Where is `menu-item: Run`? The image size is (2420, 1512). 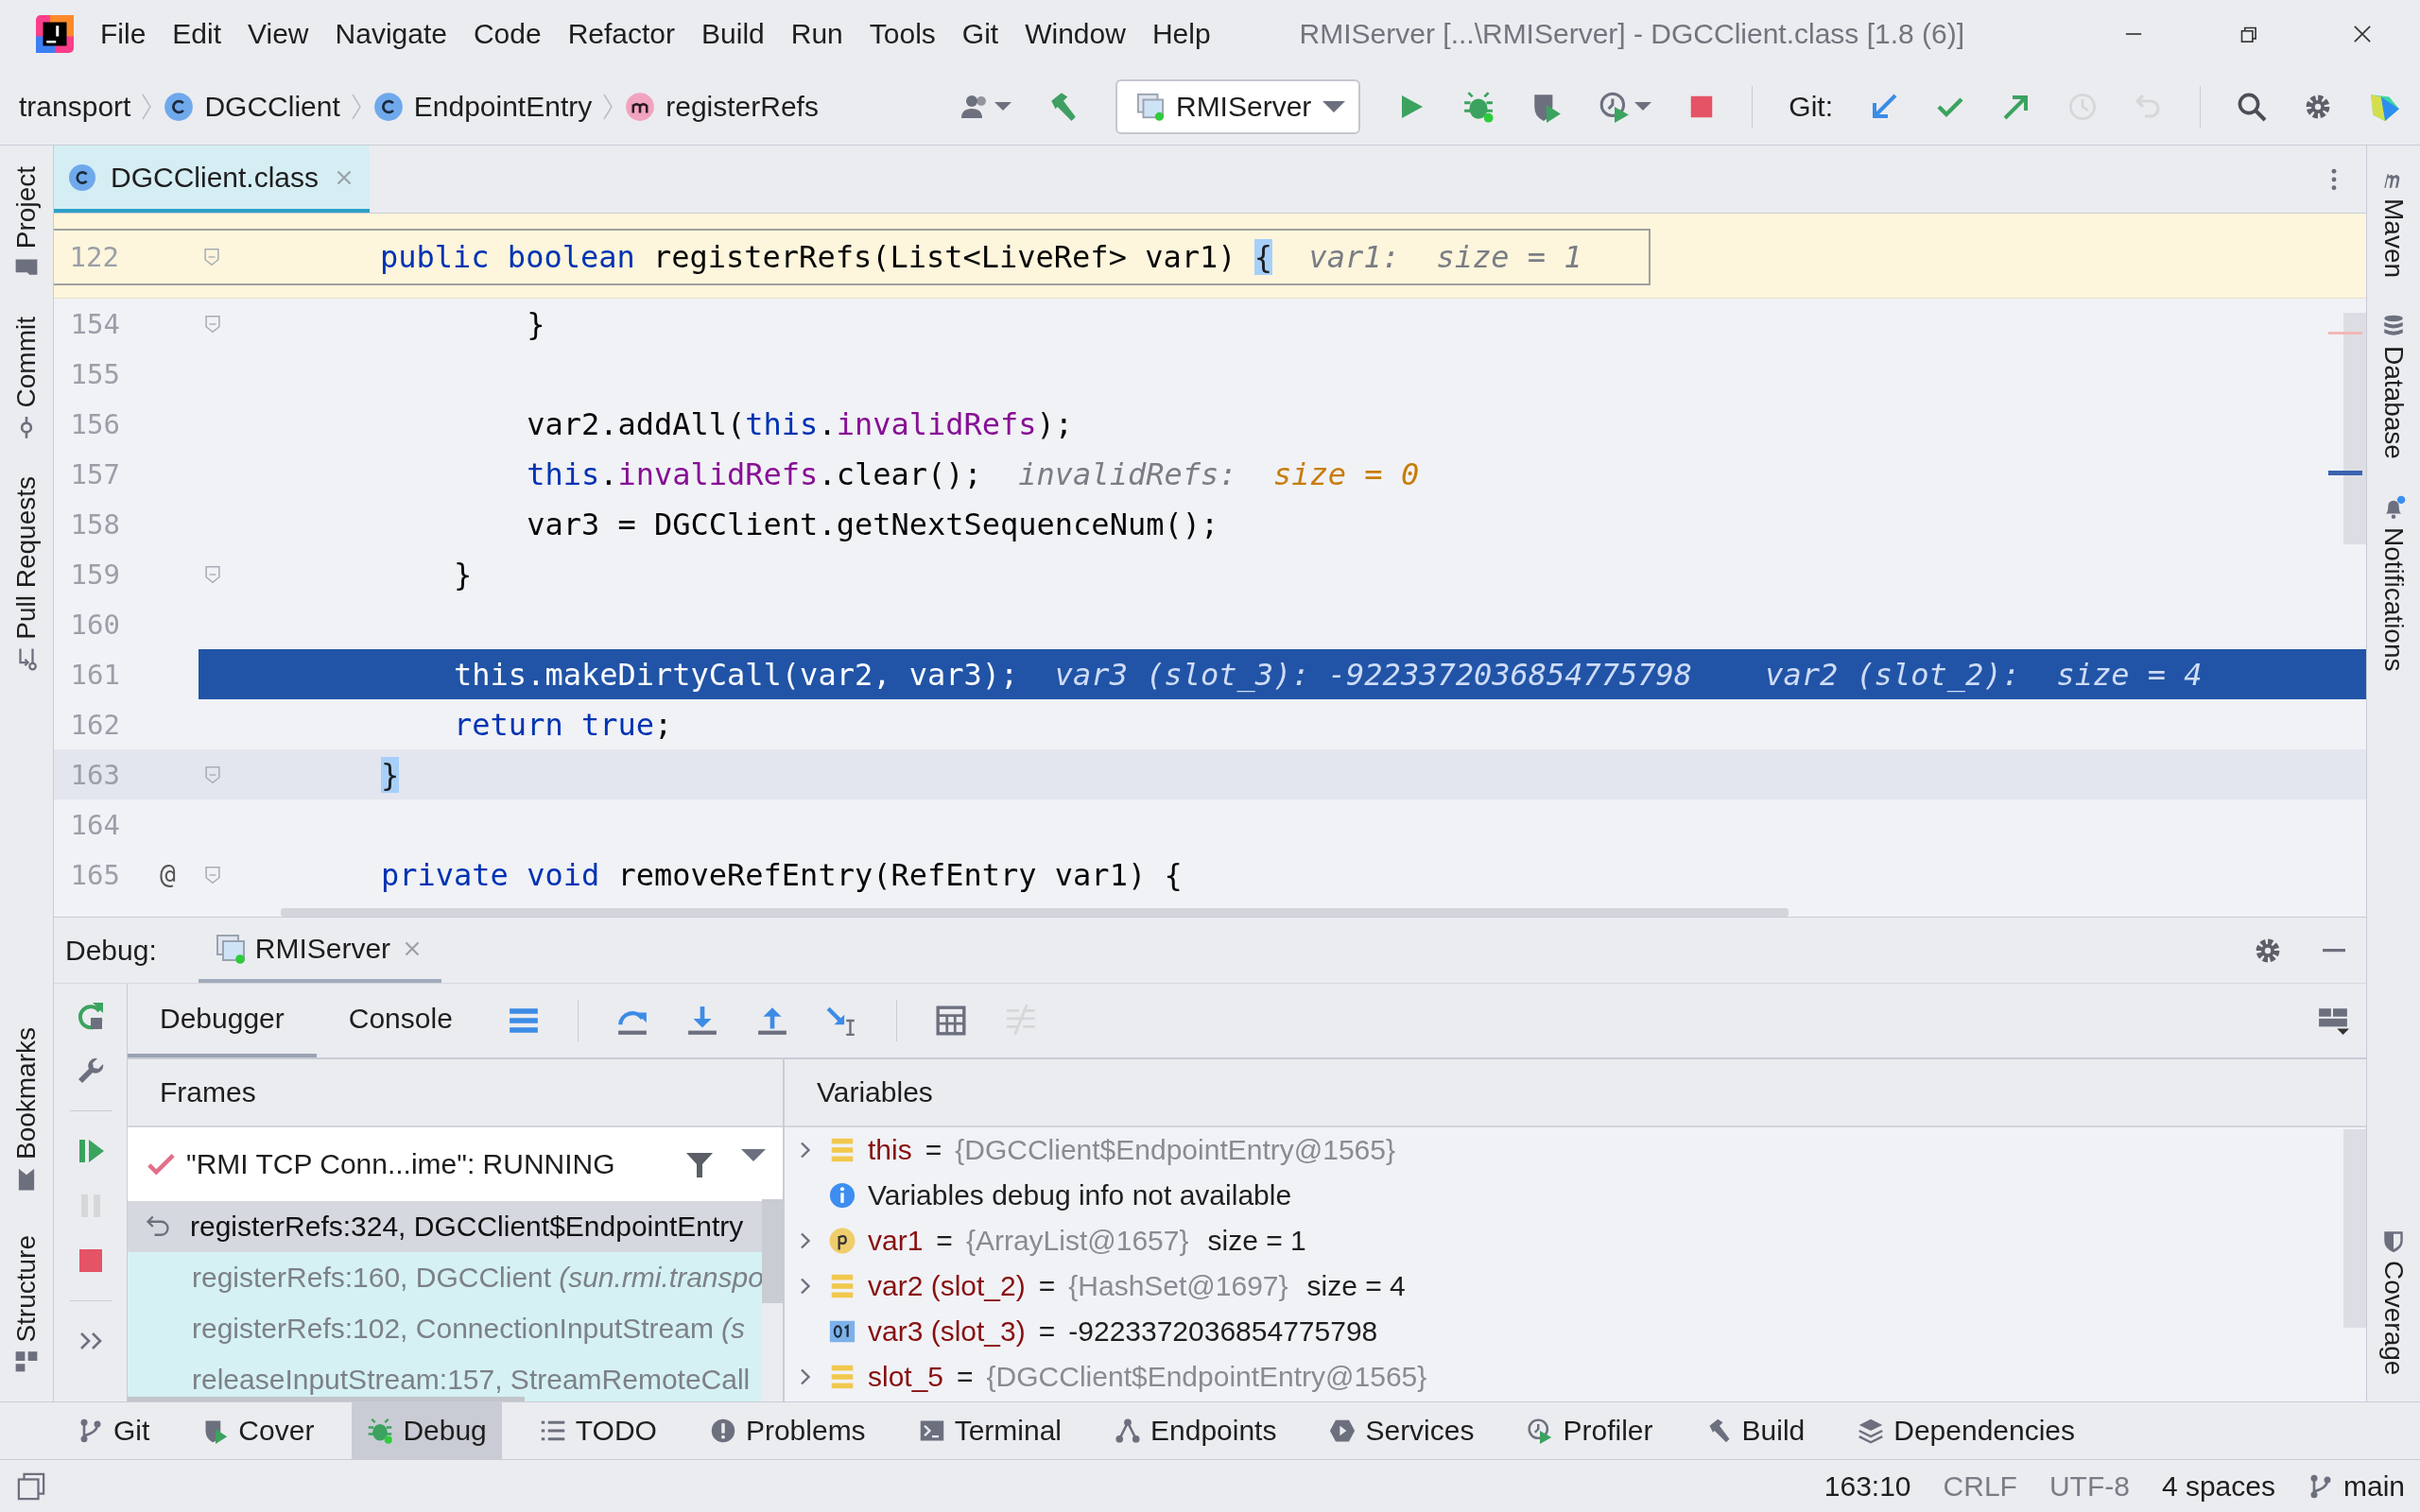 menu-item: Run is located at coordinates (817, 34).